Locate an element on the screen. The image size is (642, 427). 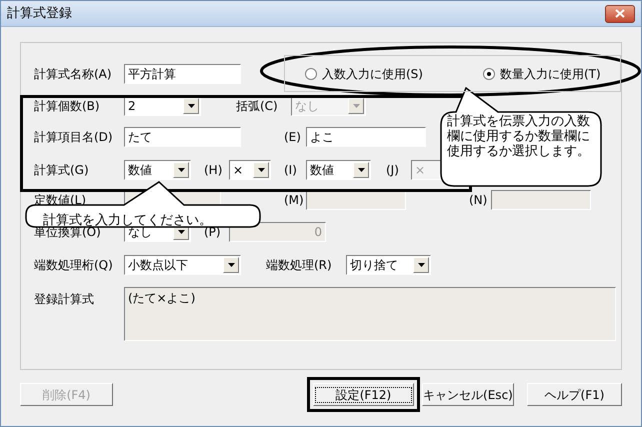
text-field: 平方計算 is located at coordinates (182, 74).